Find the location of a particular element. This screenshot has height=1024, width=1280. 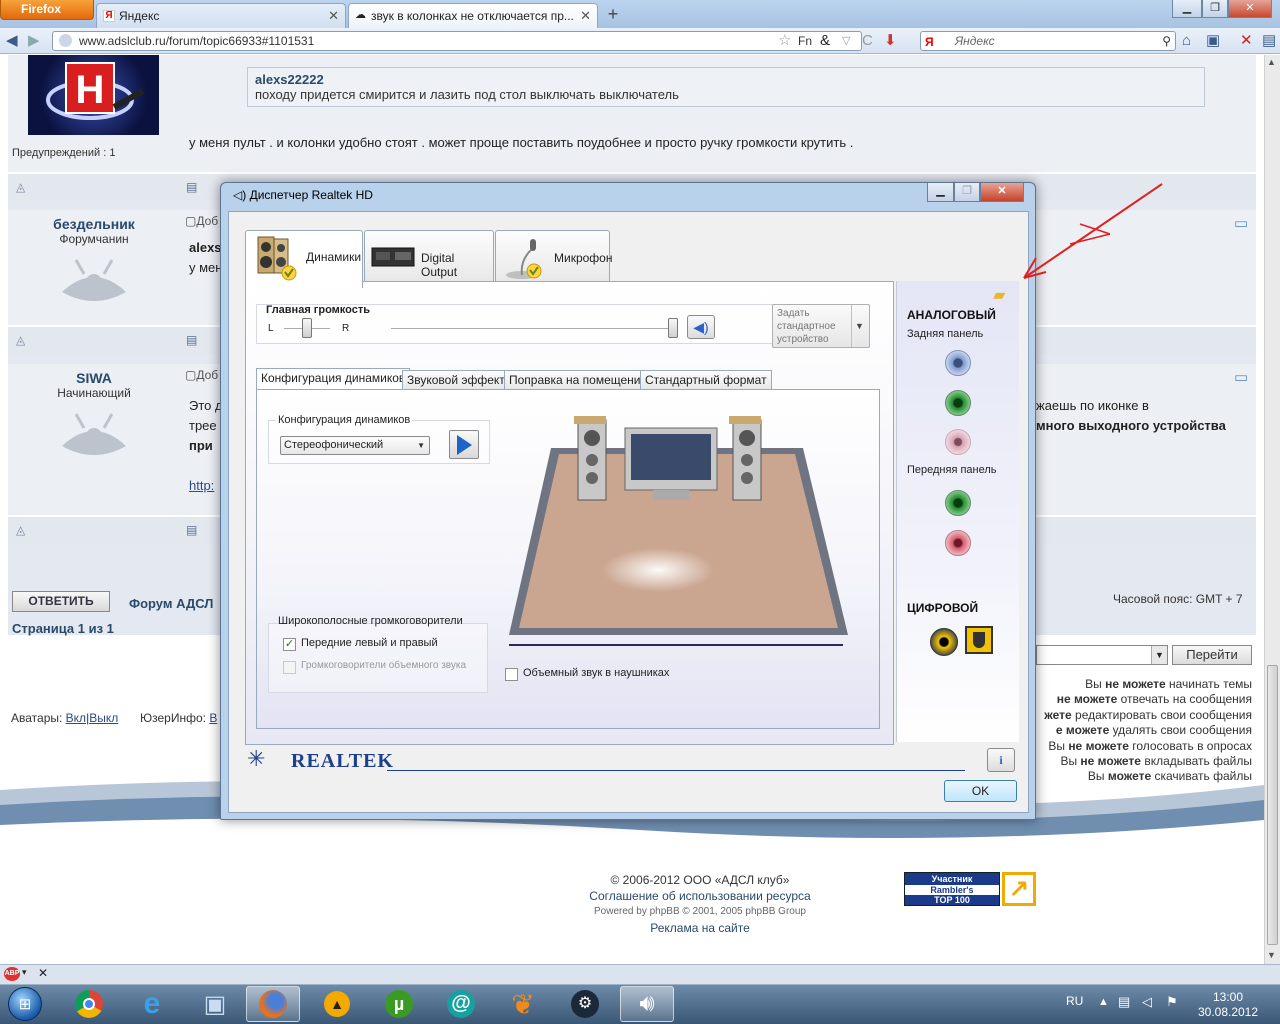

language-indicator: RU is located at coordinates (1074, 1001).